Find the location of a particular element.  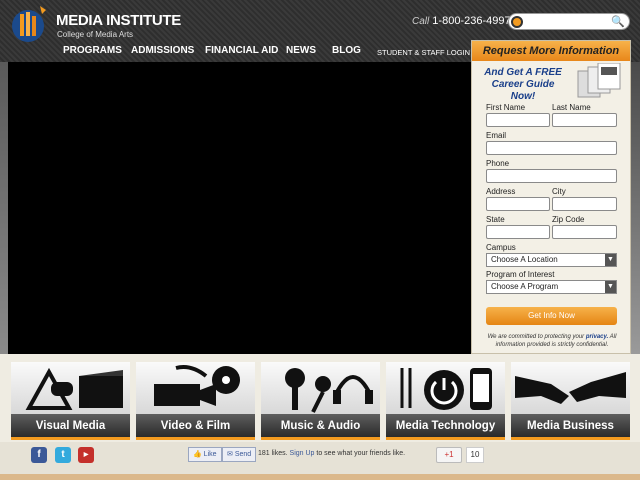

privacy-prefix: We are committed to protecting your is located at coordinates (536, 337).